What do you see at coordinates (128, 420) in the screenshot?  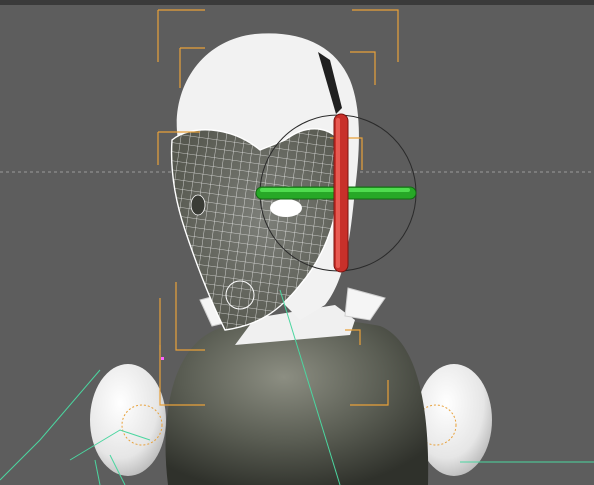 I see `left-shoulder-ball` at bounding box center [128, 420].